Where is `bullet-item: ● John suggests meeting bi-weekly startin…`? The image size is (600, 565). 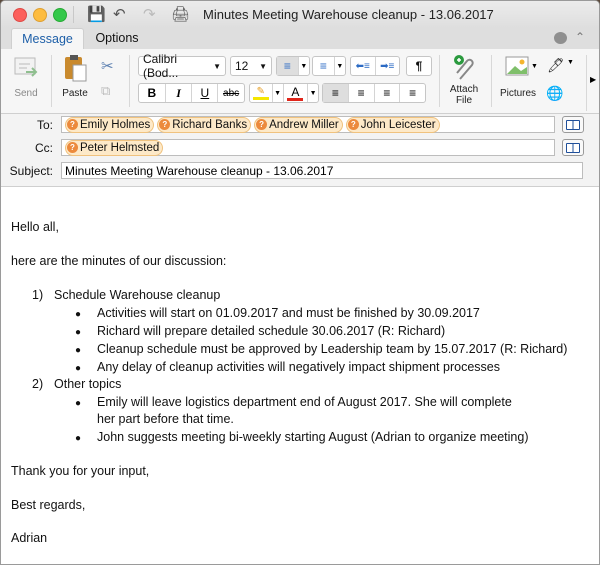
bullet-item: ● John suggests meeting bi-weekly startin… is located at coordinates (302, 437).